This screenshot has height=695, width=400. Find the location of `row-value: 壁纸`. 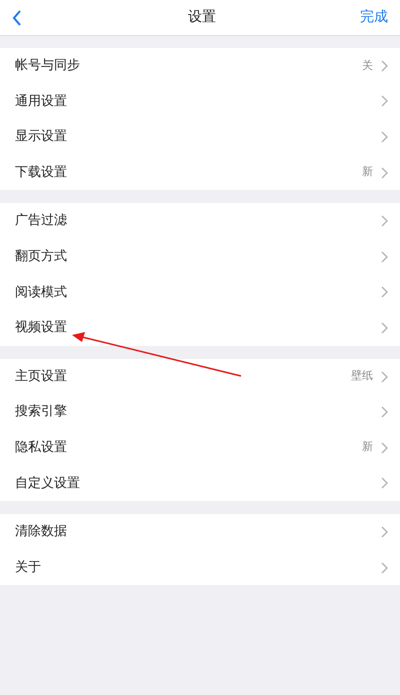

row-value: 壁纸 is located at coordinates (362, 376).